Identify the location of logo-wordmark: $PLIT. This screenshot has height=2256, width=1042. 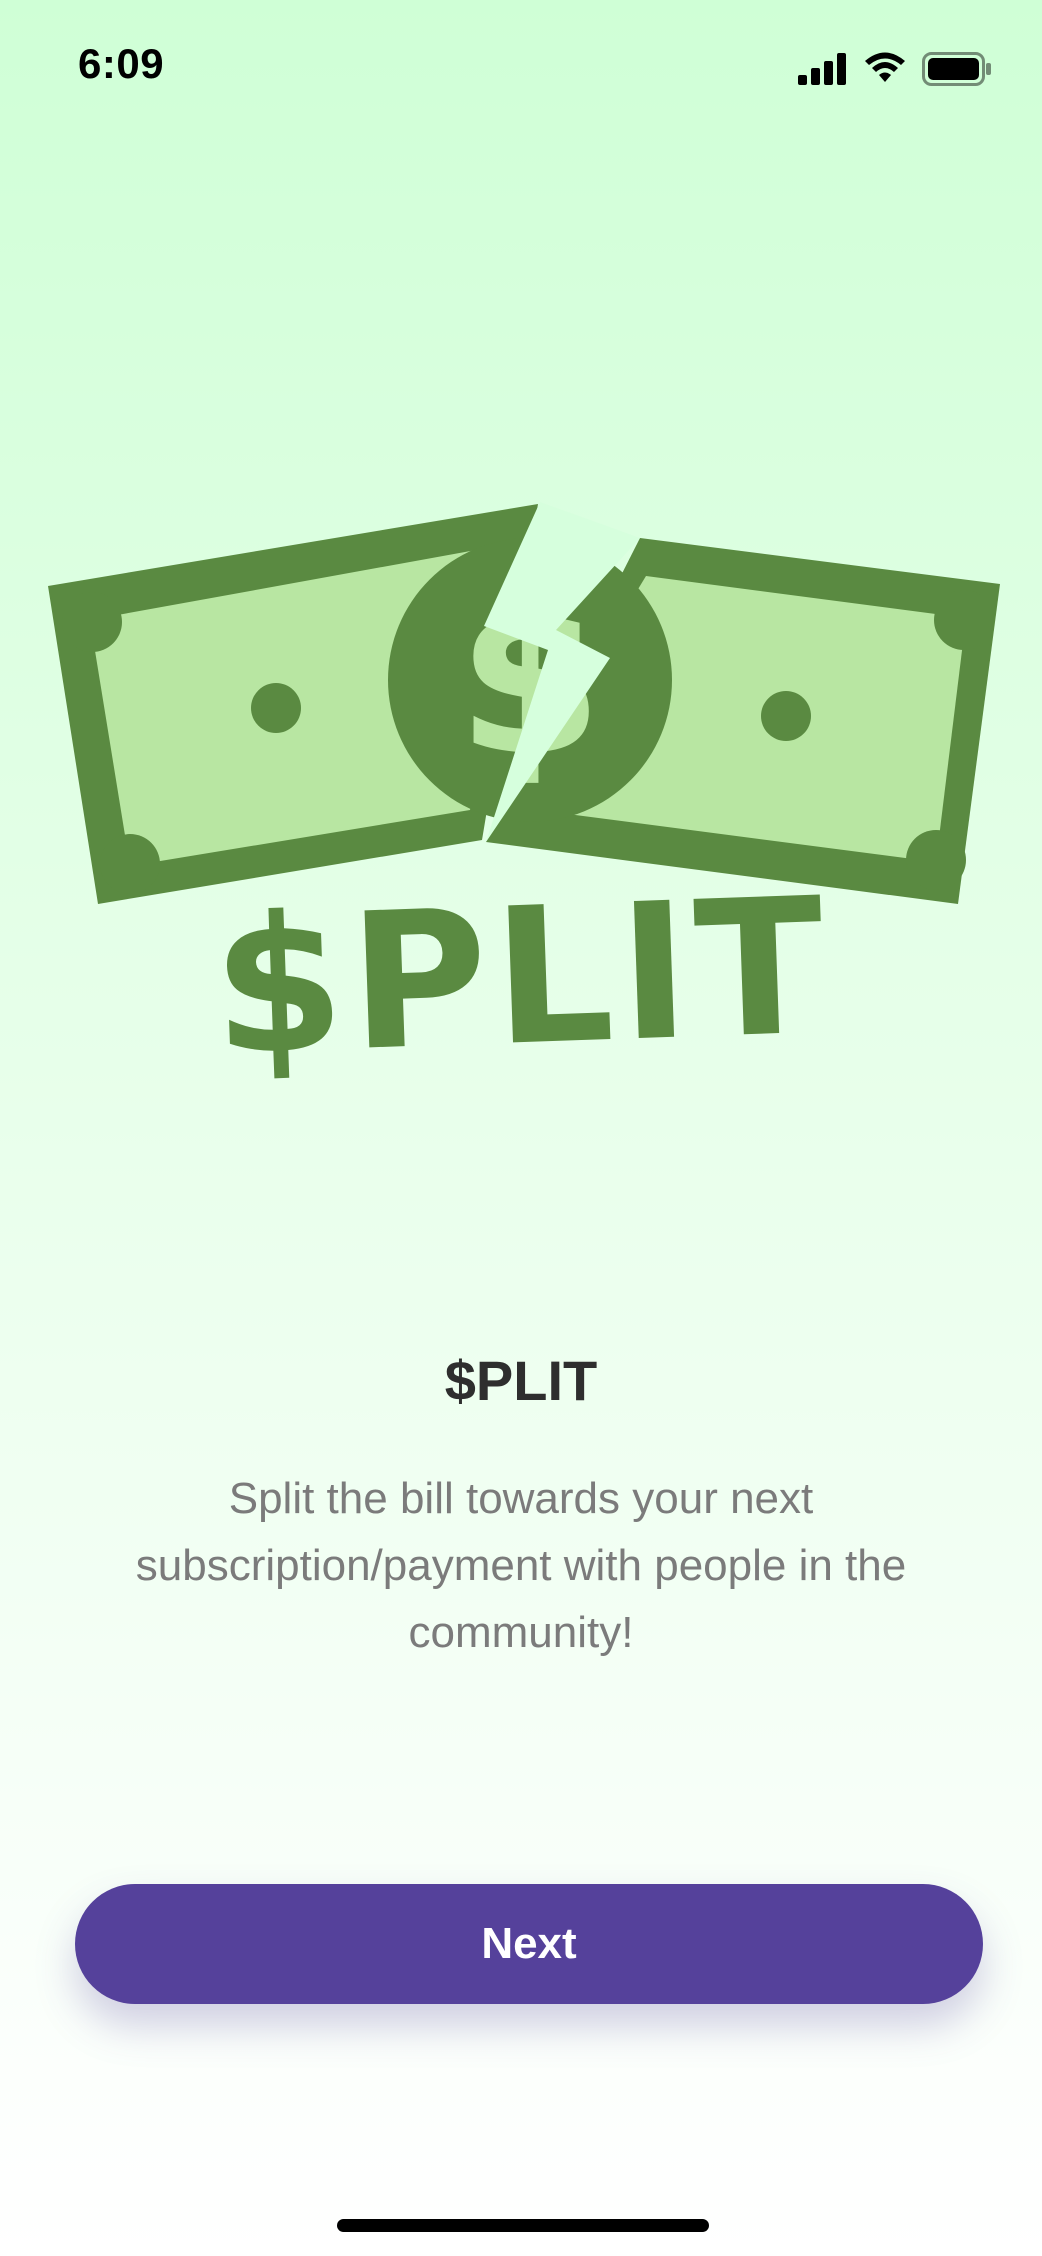
(521, 977).